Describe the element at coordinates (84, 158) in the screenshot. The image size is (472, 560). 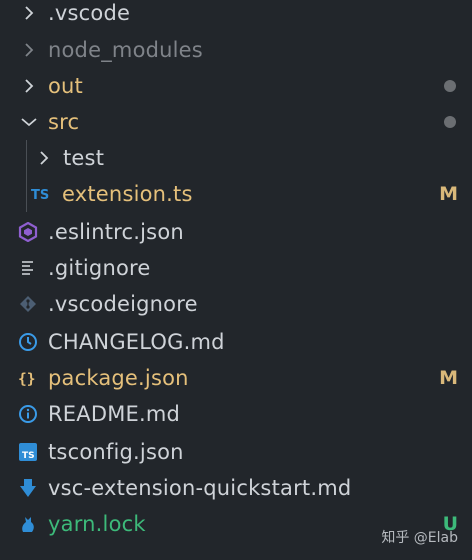
I see `tree-item-label: test` at that location.